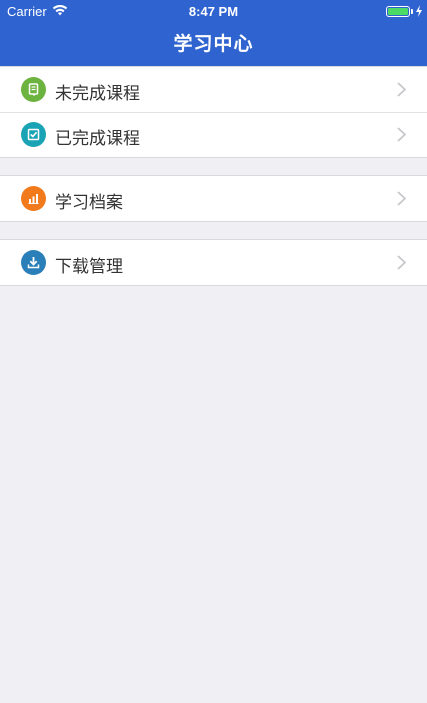 This screenshot has height=703, width=427. What do you see at coordinates (89, 203) in the screenshot?
I see `list-item-label: 学习档案` at bounding box center [89, 203].